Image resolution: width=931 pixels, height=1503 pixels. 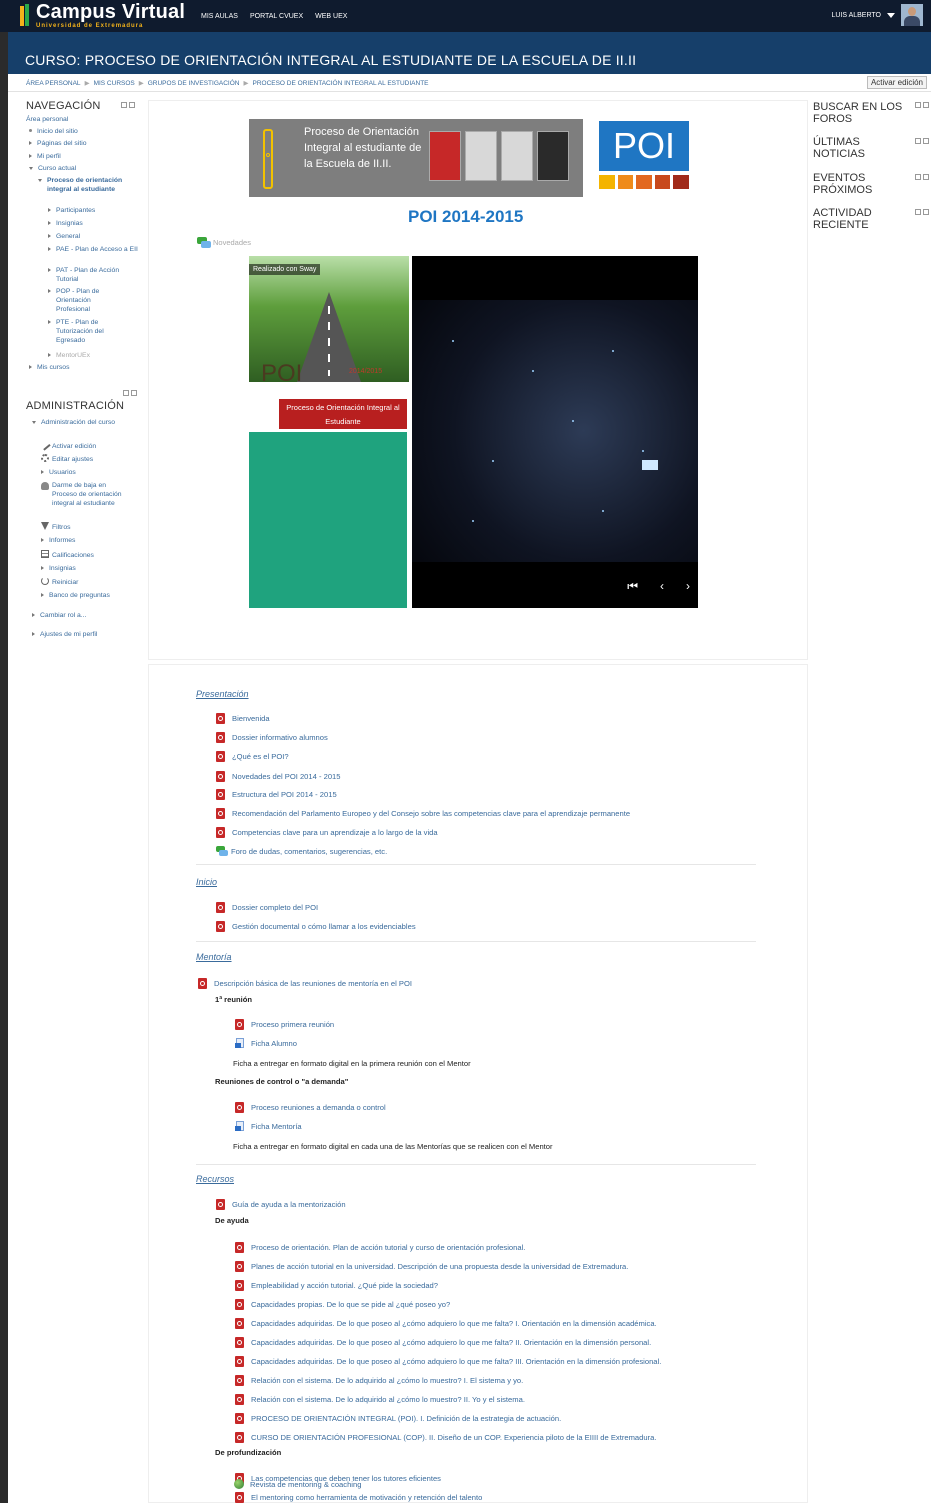 I want to click on avatar, so click(x=912, y=15).